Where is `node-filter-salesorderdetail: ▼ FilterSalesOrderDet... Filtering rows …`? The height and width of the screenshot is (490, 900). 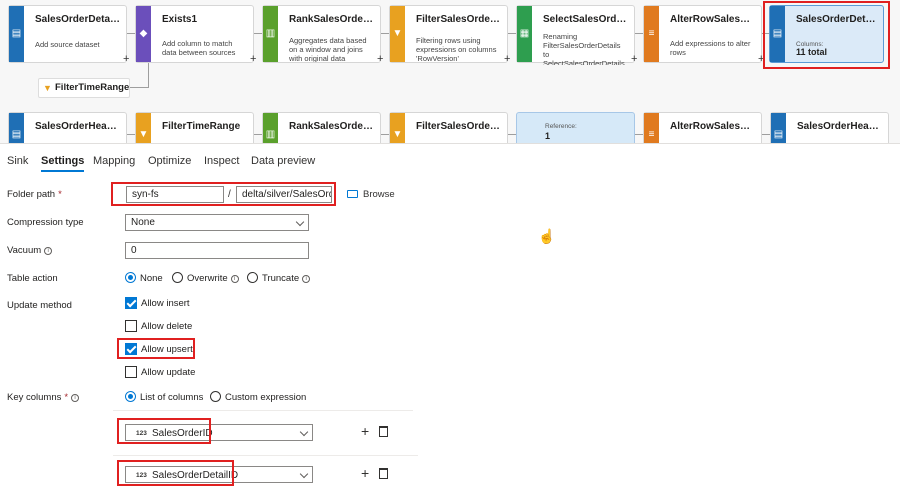
node-filter-salesorderdetail: ▼ FilterSalesOrderDet... Filtering rows … is located at coordinates (448, 34).